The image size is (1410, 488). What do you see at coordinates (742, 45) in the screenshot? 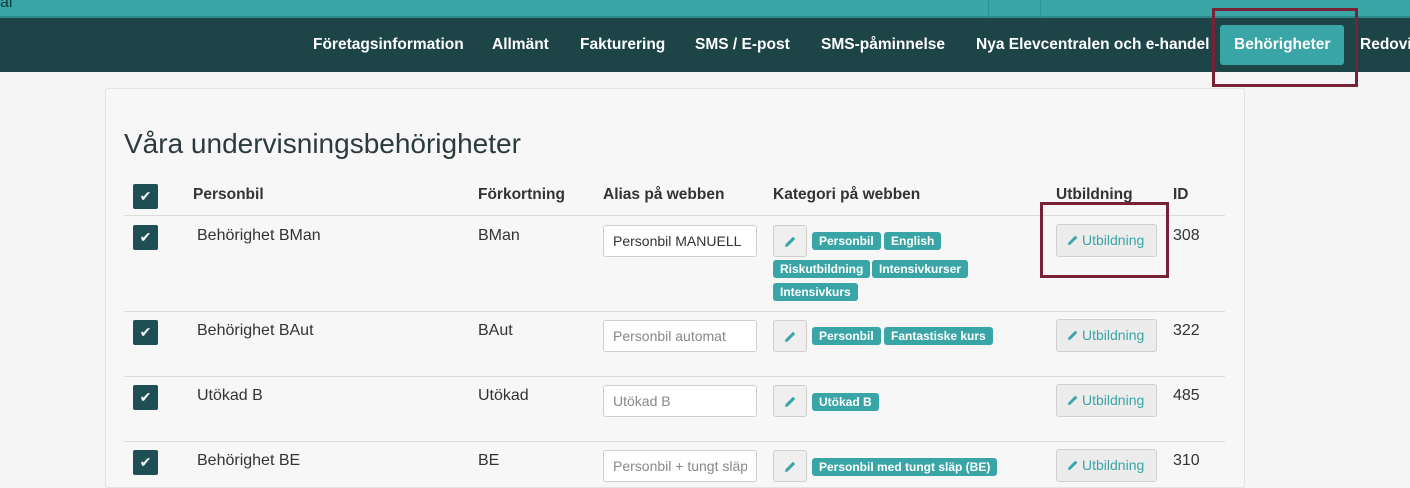
I see `nav-sms-epost: SMS / E-post` at bounding box center [742, 45].